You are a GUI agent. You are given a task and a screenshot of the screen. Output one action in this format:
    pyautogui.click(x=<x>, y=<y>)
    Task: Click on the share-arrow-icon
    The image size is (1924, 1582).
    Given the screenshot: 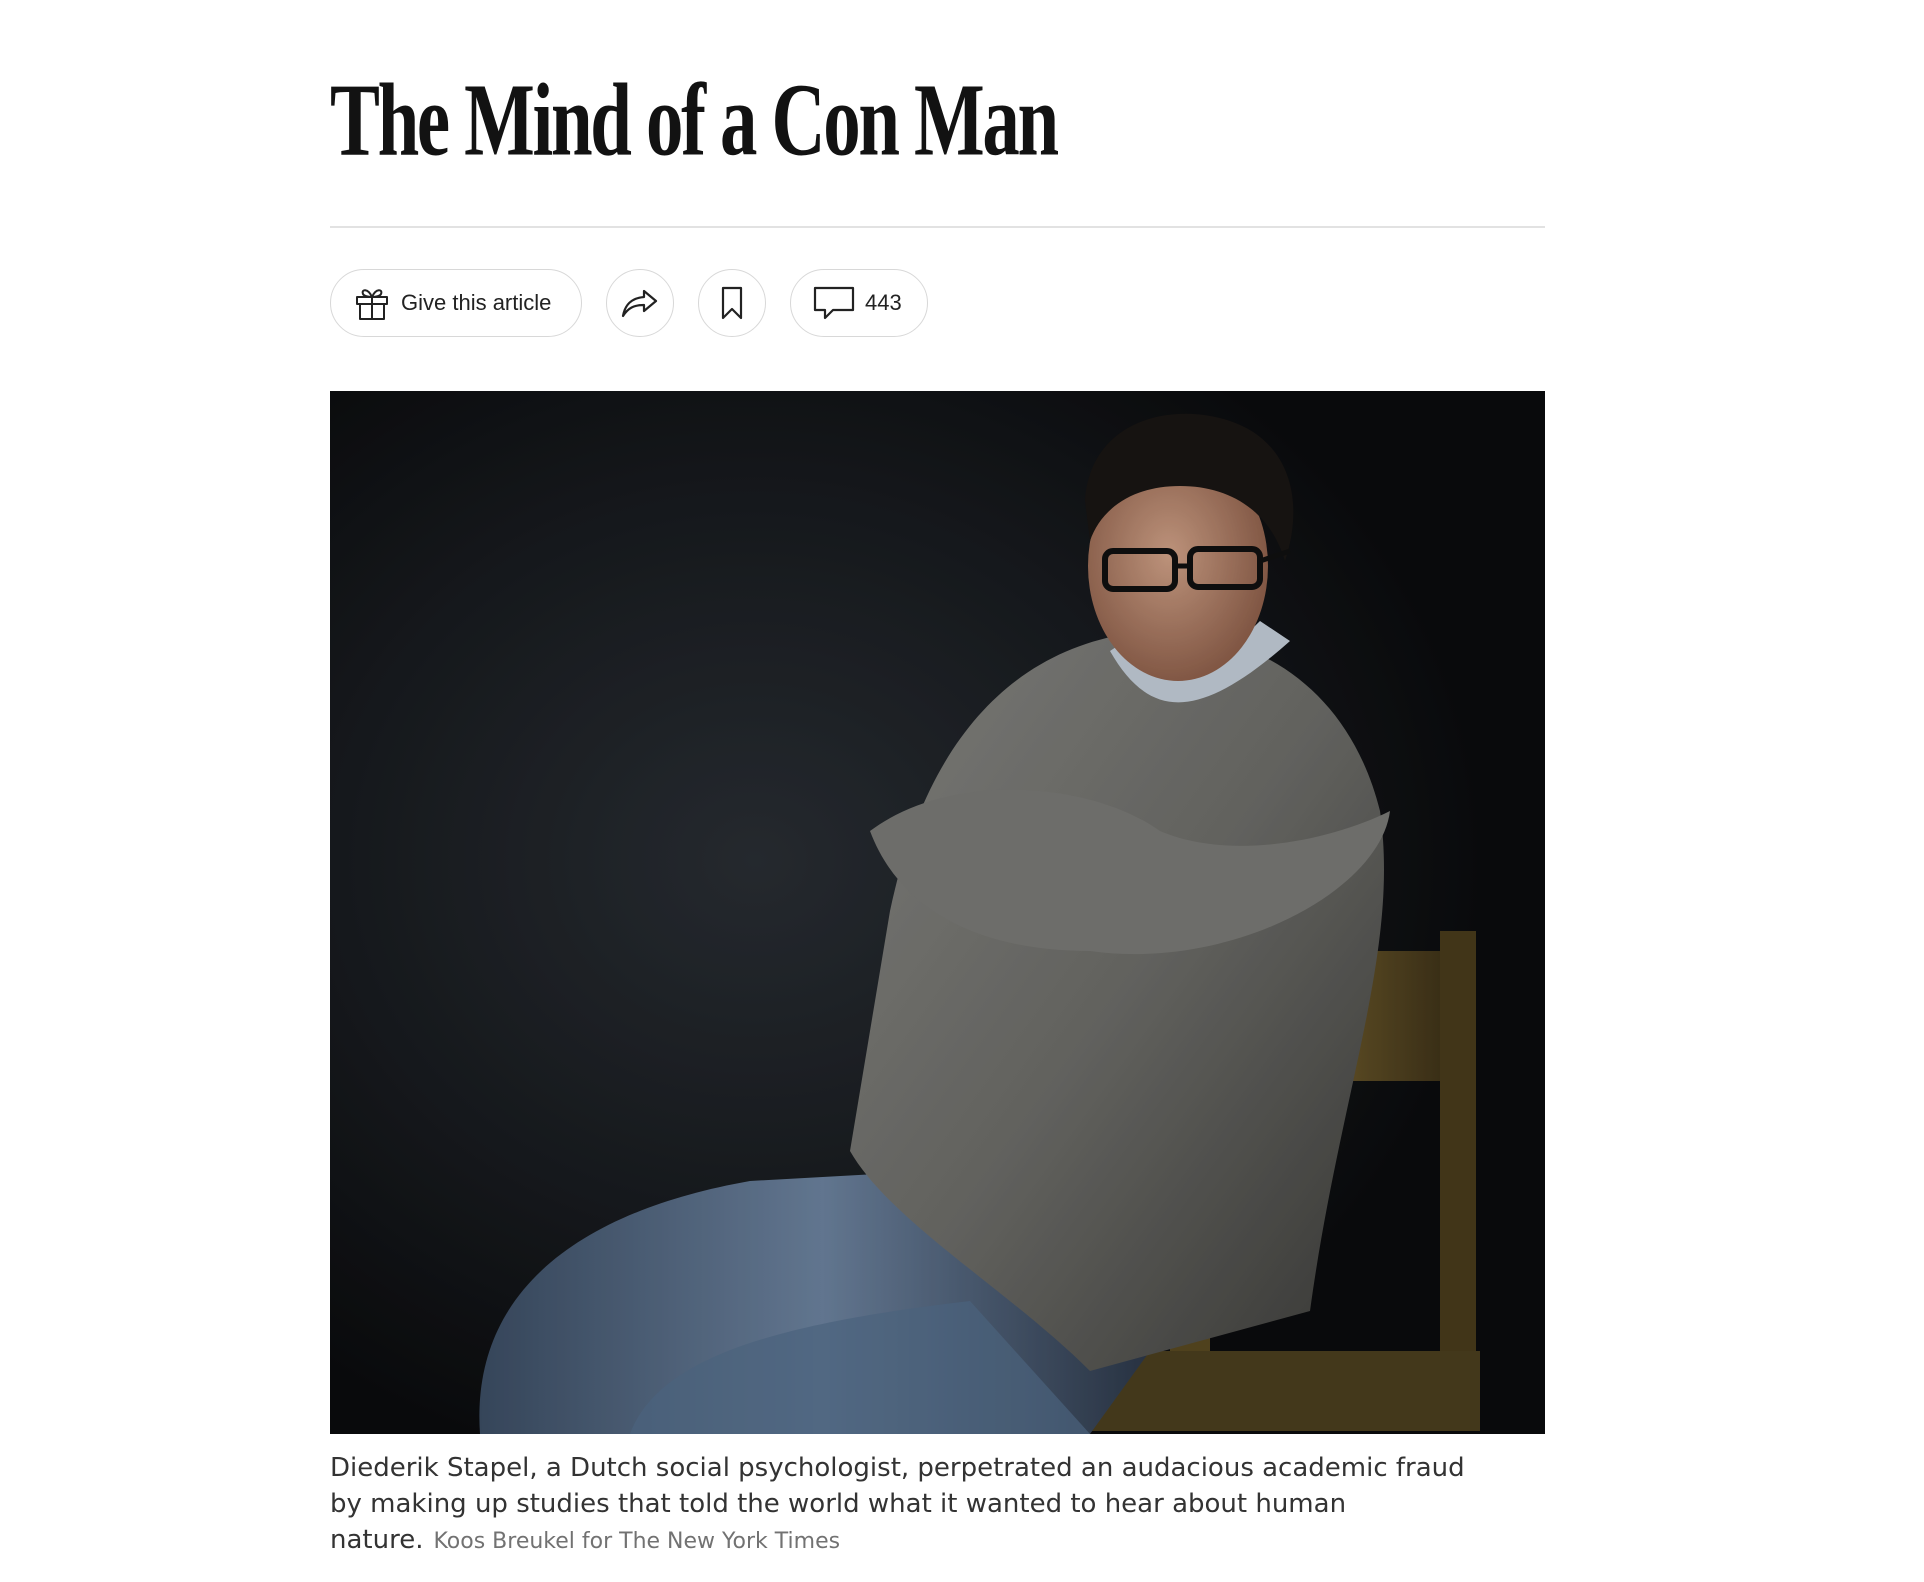 What is the action you would take?
    pyautogui.click(x=640, y=303)
    